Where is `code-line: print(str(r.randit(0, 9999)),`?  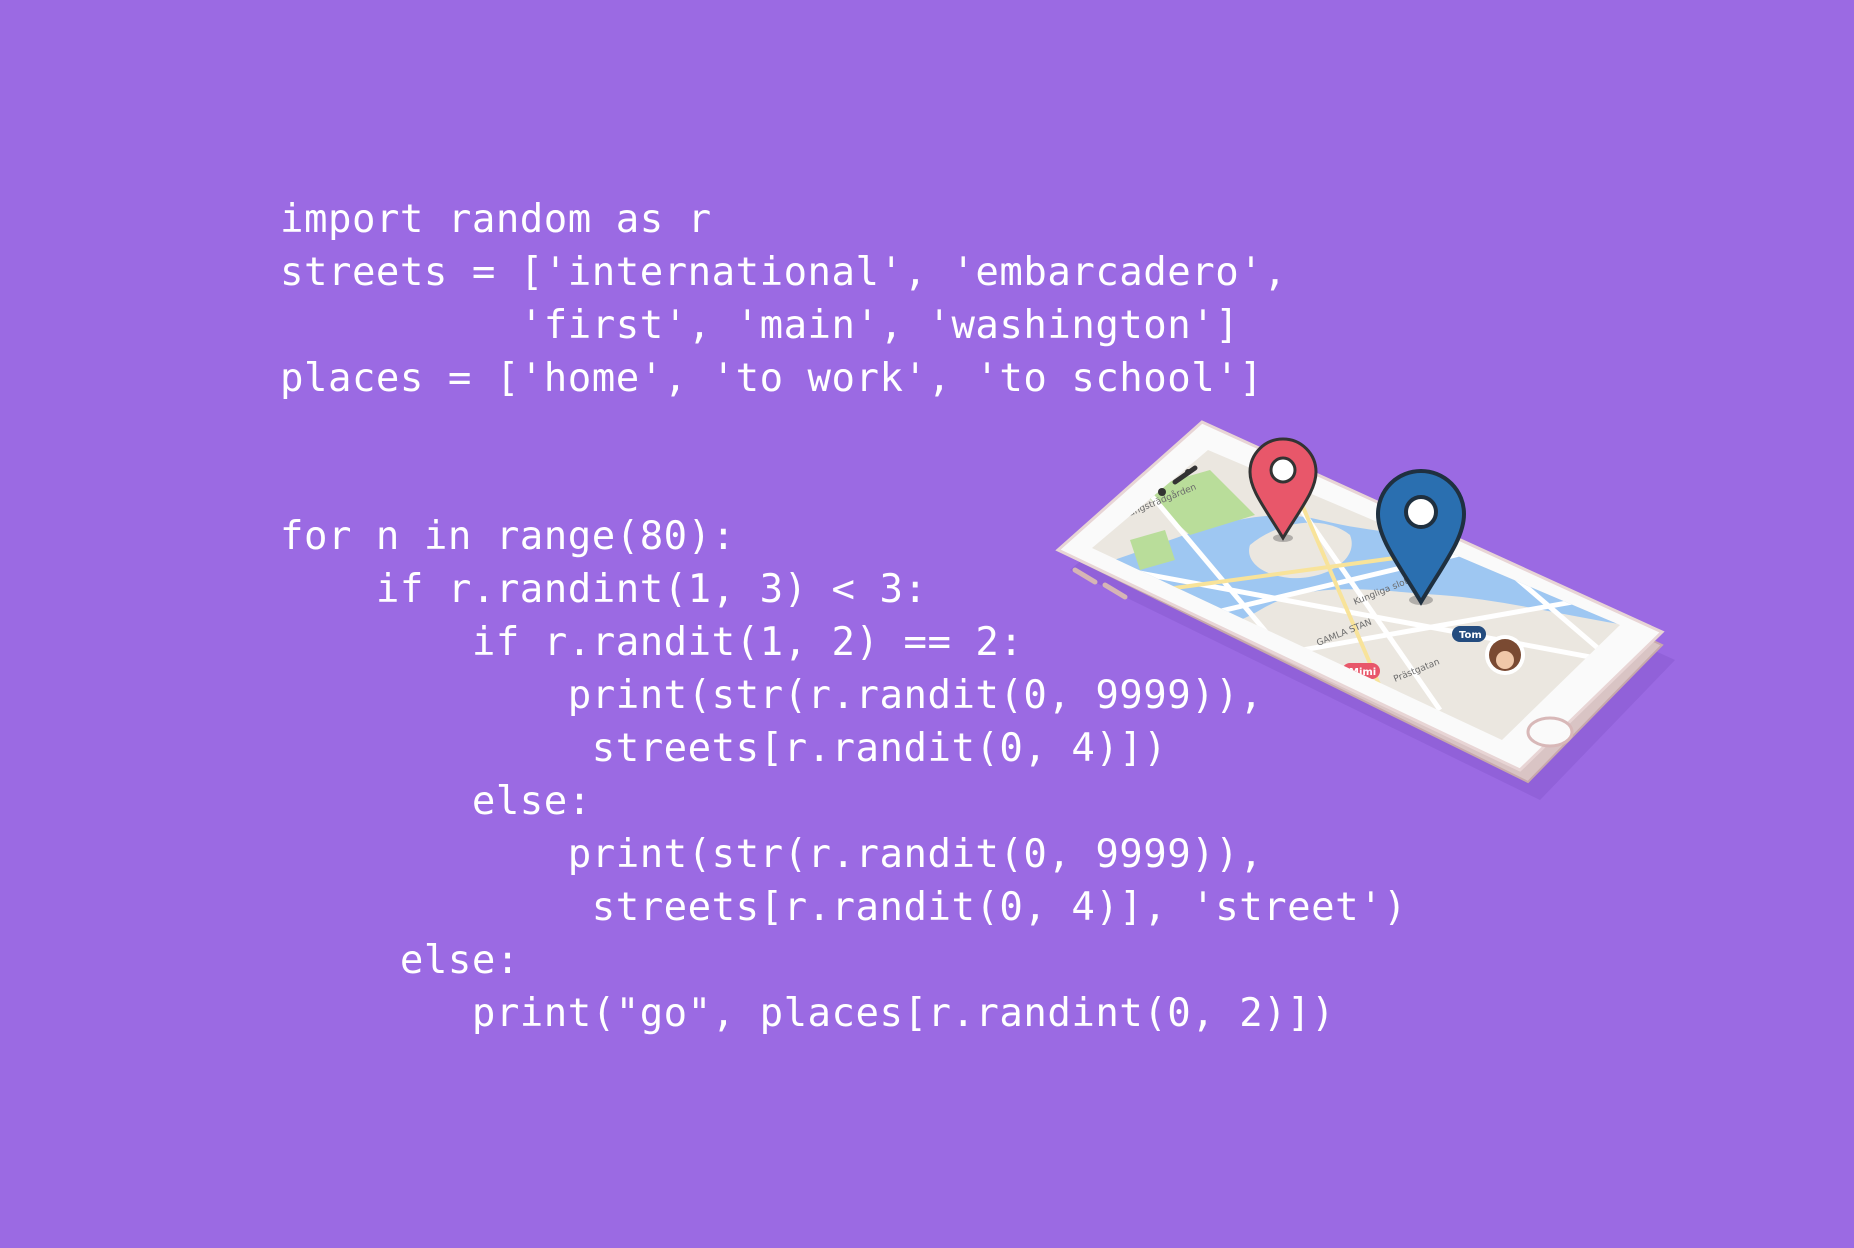 code-line: print(str(r.randit(0, 9999)), is located at coordinates (772, 854).